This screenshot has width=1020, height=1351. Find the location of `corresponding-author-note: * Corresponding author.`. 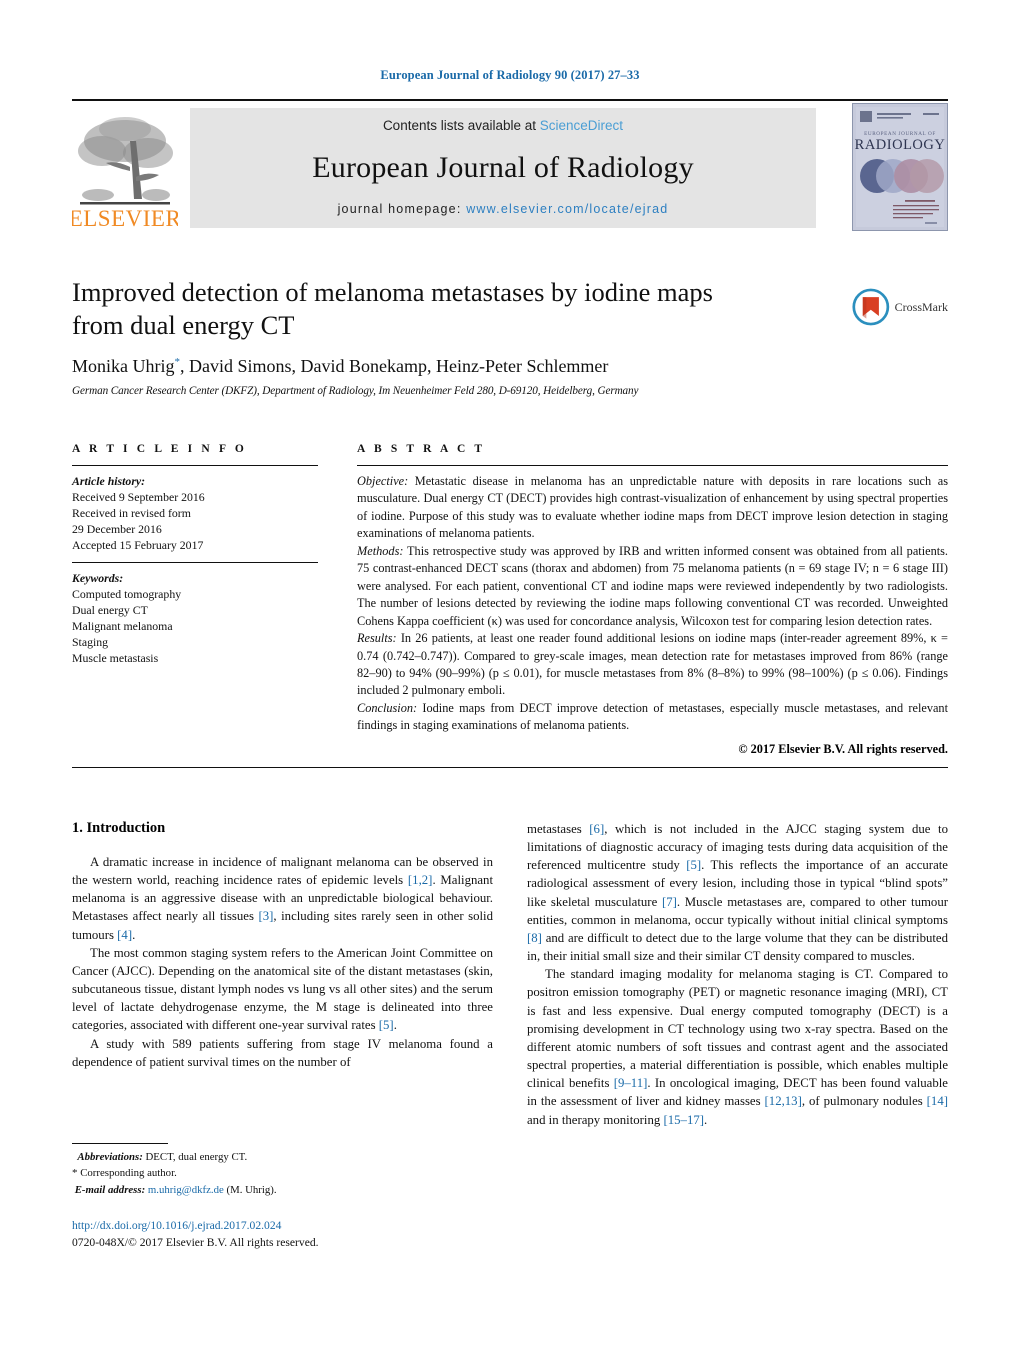

corresponding-author-note: * Corresponding author. is located at coordinates (282, 1173).